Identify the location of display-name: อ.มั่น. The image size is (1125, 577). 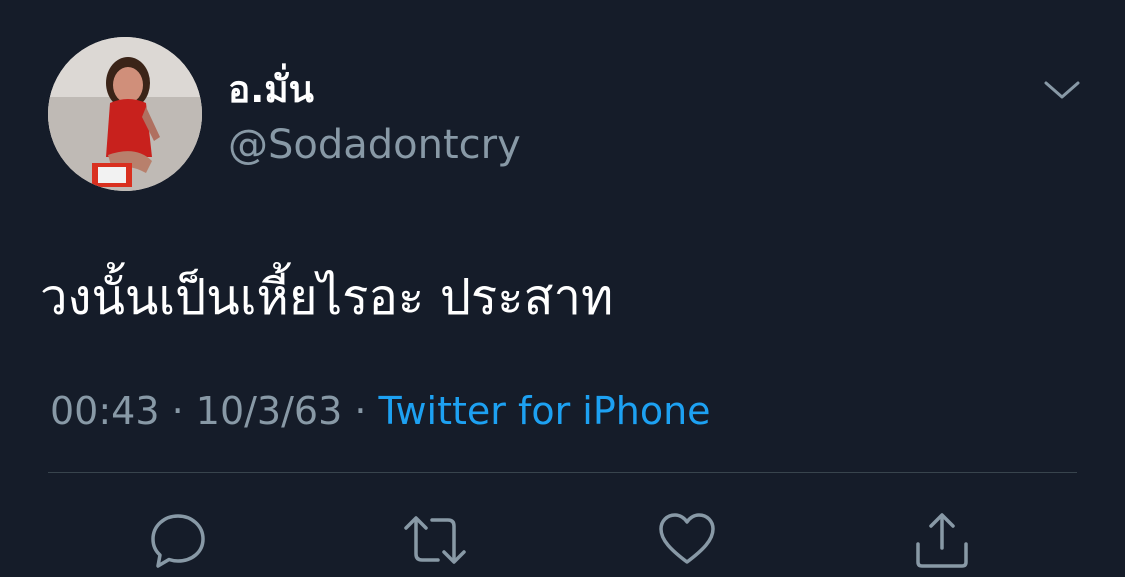
(271, 90).